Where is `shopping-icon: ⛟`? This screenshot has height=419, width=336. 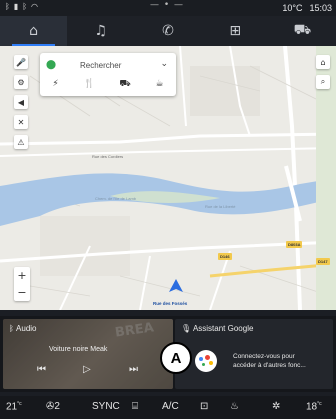
shopping-icon: ⛟ is located at coordinates (124, 84).